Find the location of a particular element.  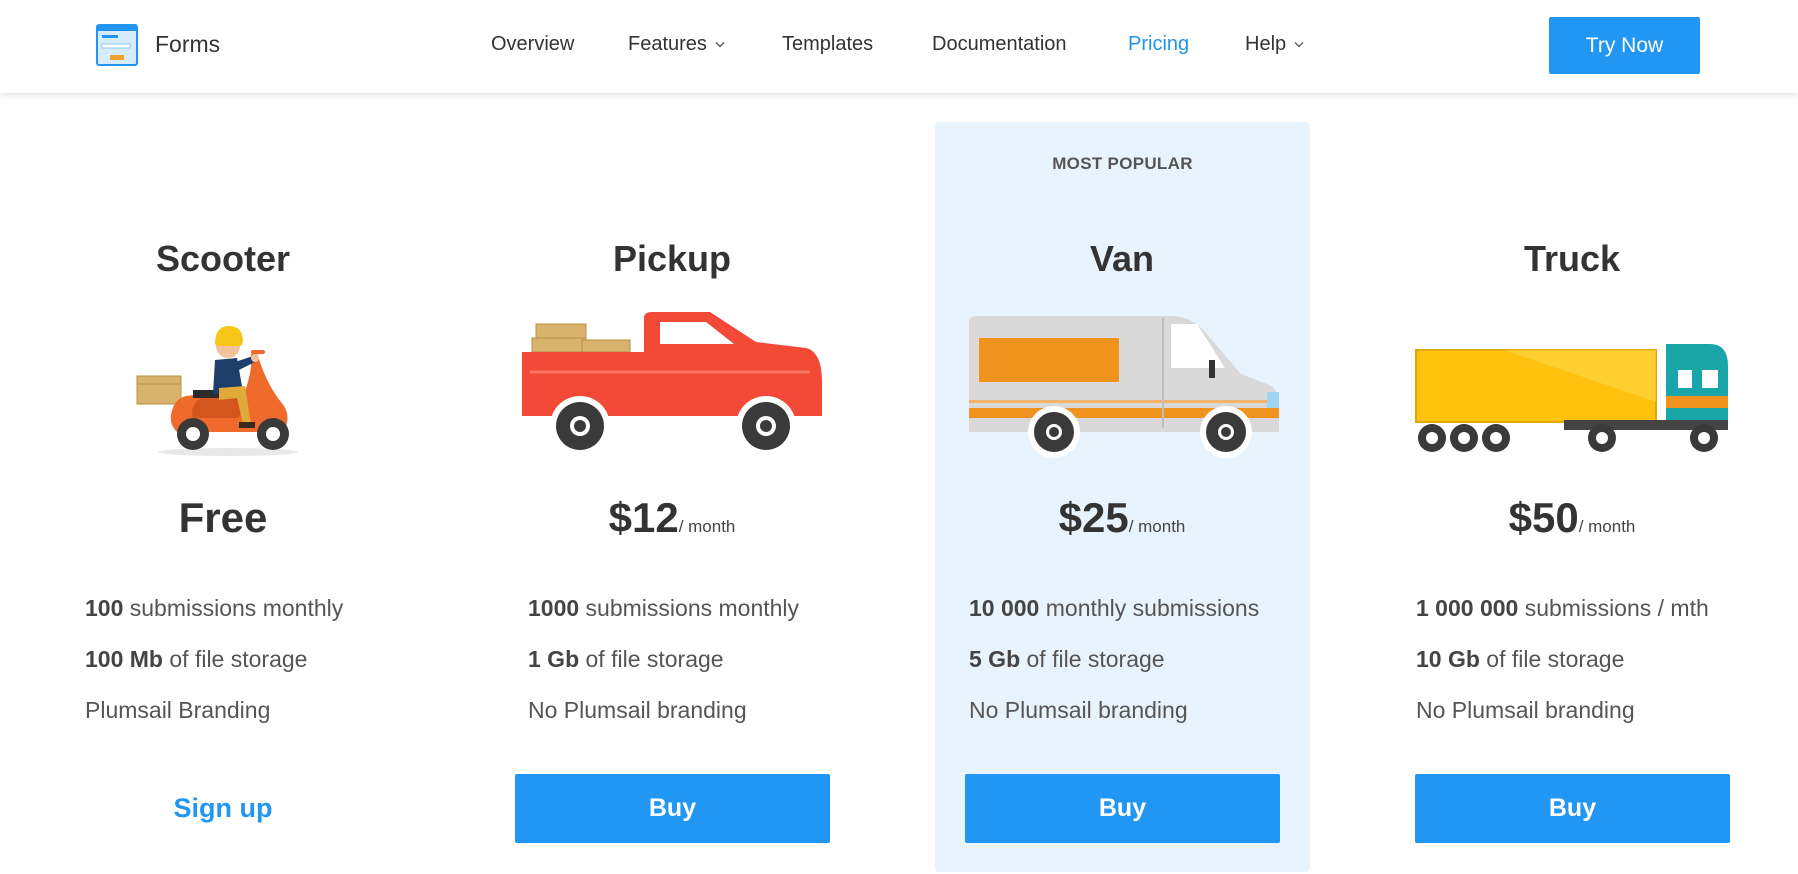

nav-features-label: Features is located at coordinates (667, 44).